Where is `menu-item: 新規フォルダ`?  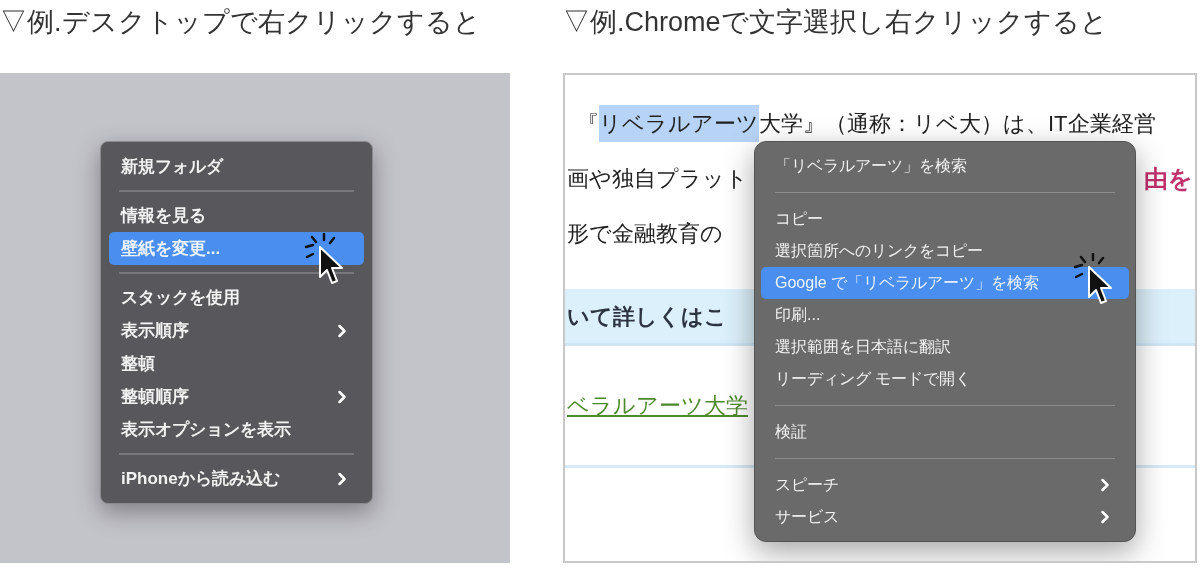 menu-item: 新規フォルダ is located at coordinates (236, 166).